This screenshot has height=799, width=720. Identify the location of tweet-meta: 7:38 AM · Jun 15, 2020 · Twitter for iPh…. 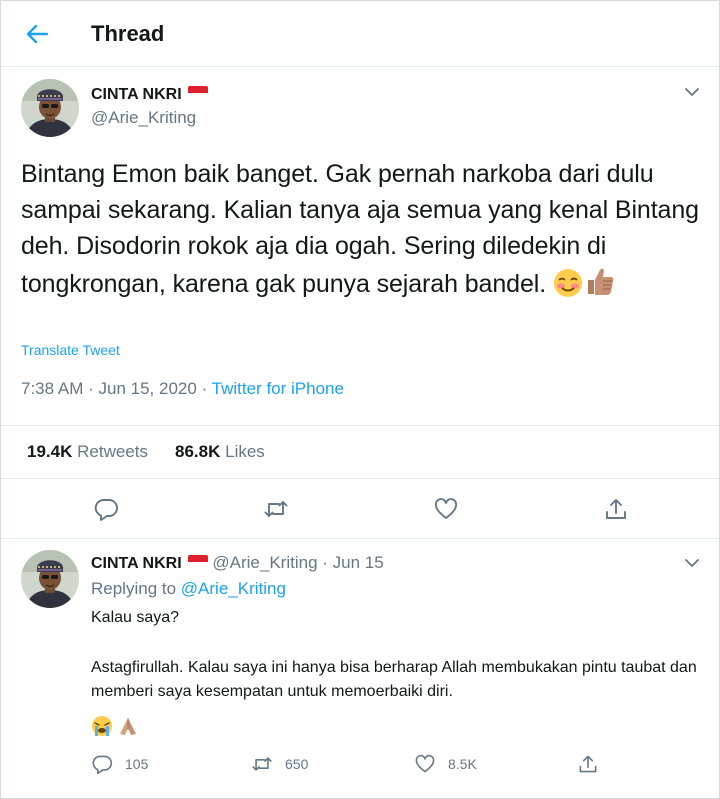
(182, 389).